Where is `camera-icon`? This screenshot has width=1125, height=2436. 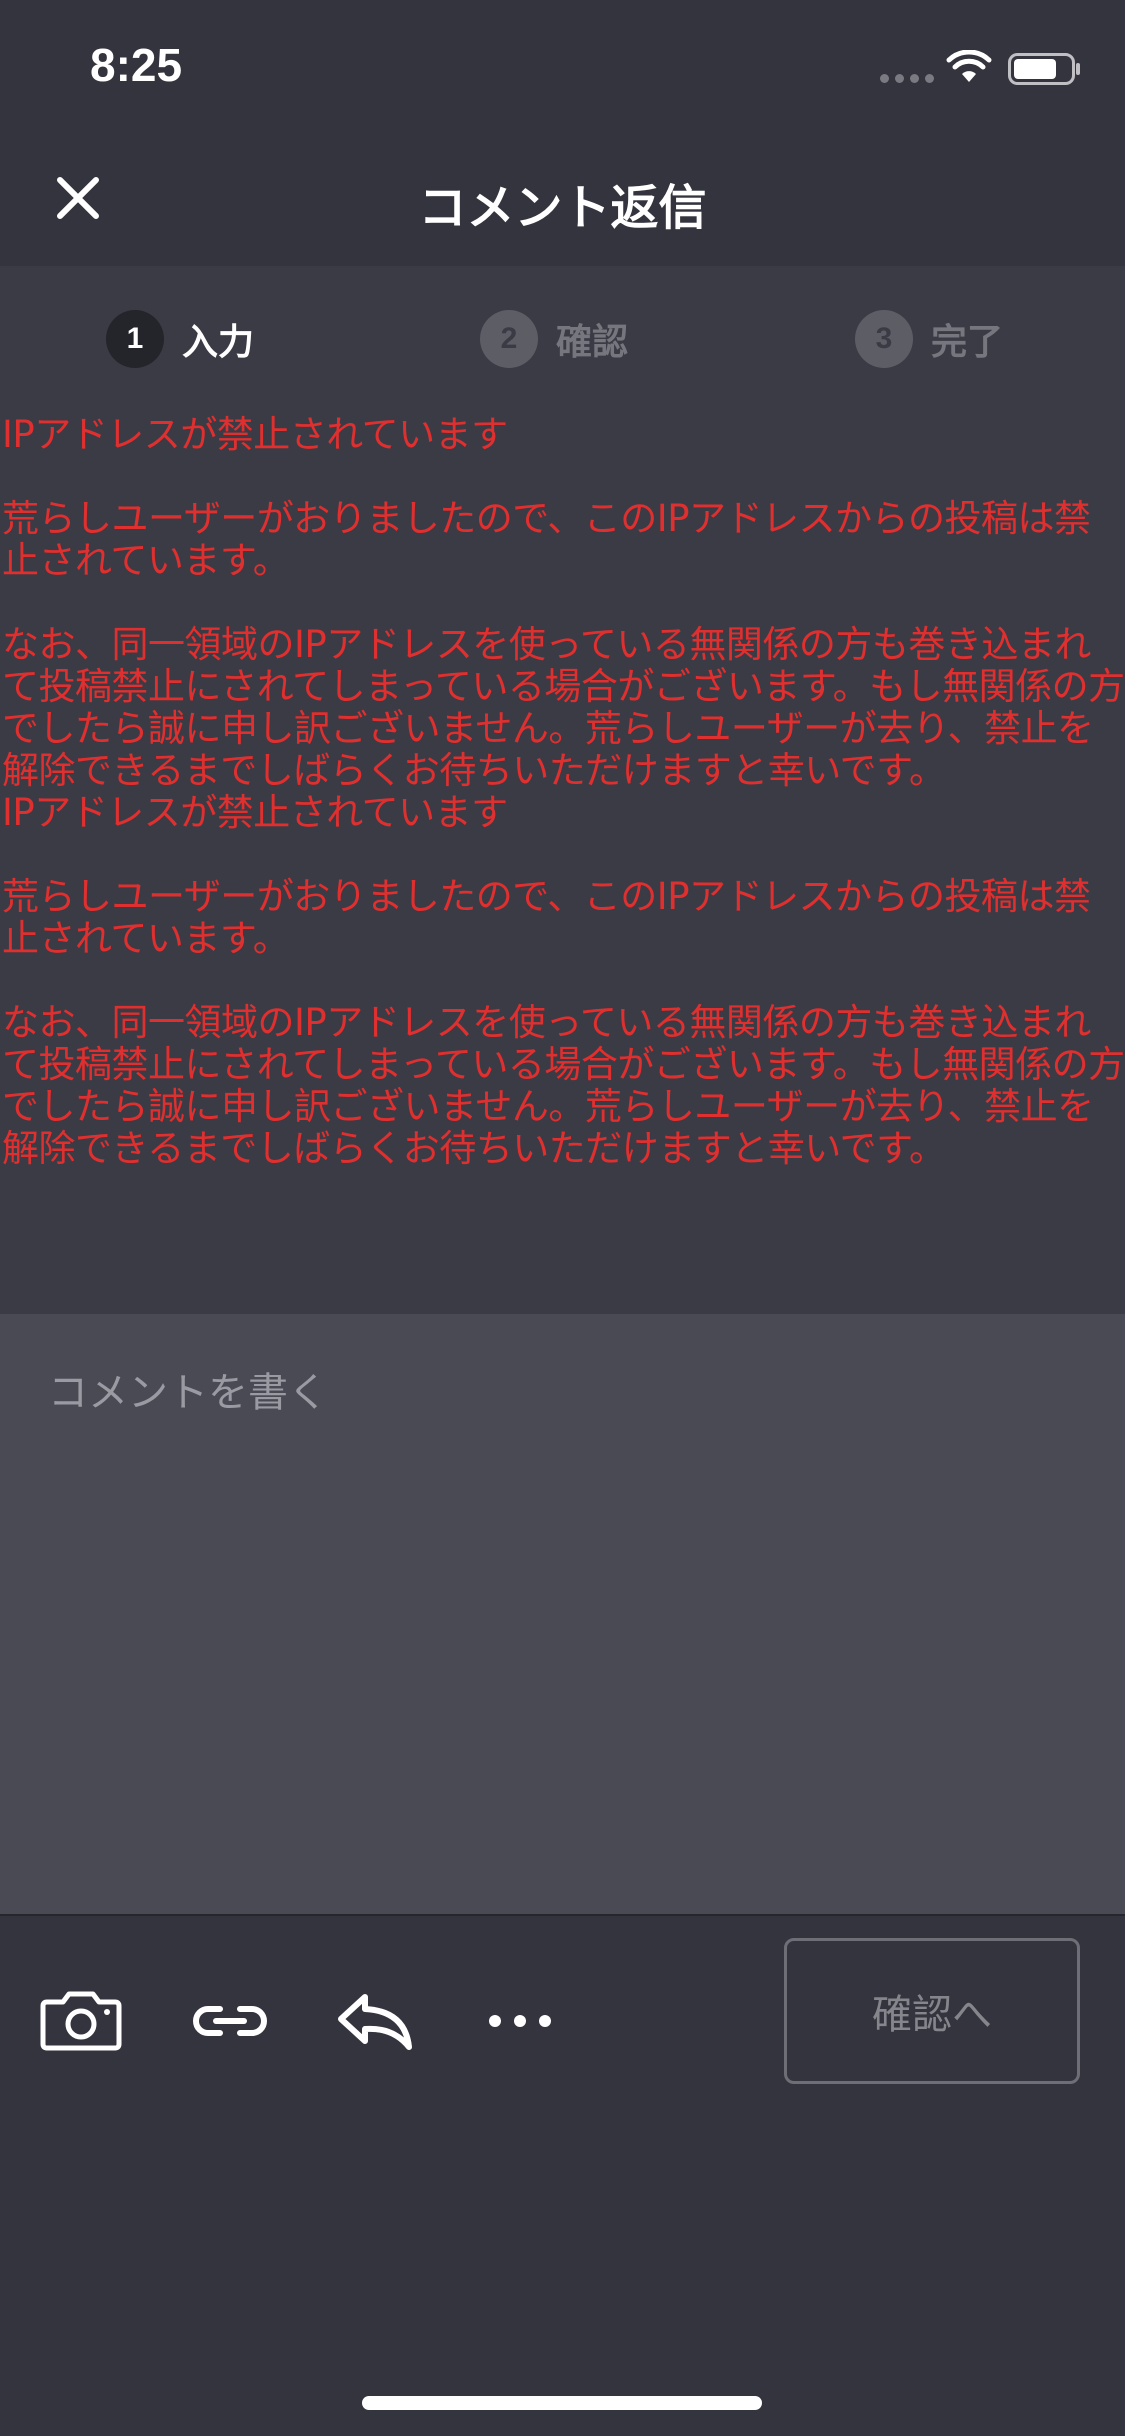 camera-icon is located at coordinates (81, 2021).